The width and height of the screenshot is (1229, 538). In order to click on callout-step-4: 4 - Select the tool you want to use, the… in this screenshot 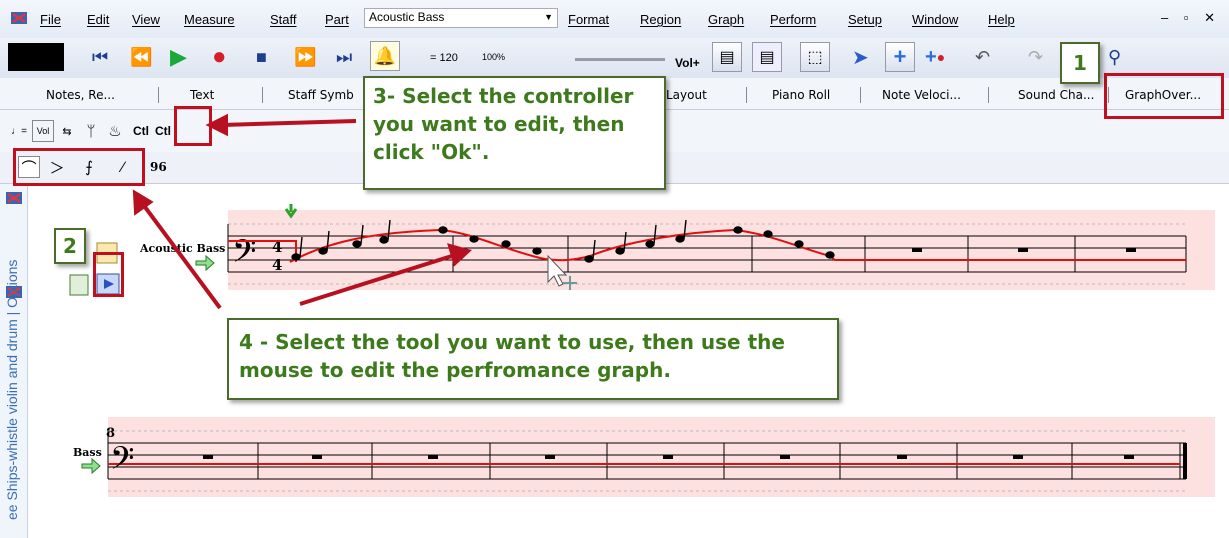, I will do `click(533, 359)`.